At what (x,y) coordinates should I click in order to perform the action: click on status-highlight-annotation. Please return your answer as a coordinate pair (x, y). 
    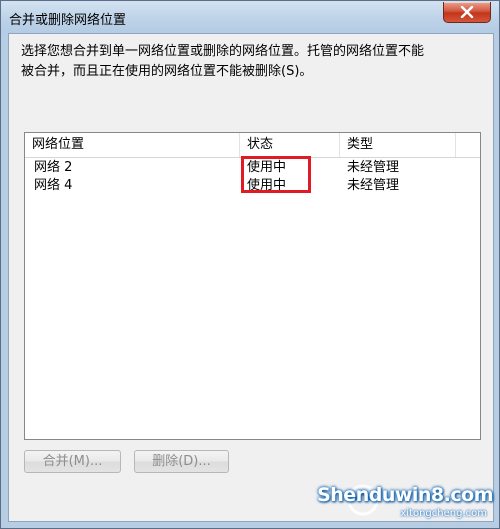
    Looking at the image, I should click on (276, 174).